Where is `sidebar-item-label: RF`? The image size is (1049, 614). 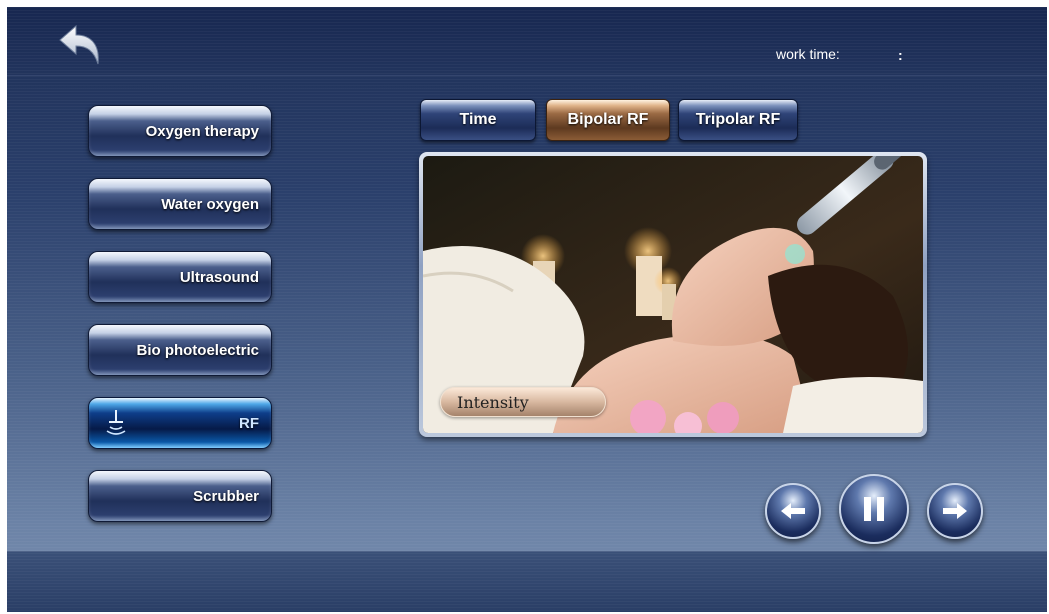 sidebar-item-label: RF is located at coordinates (249, 423).